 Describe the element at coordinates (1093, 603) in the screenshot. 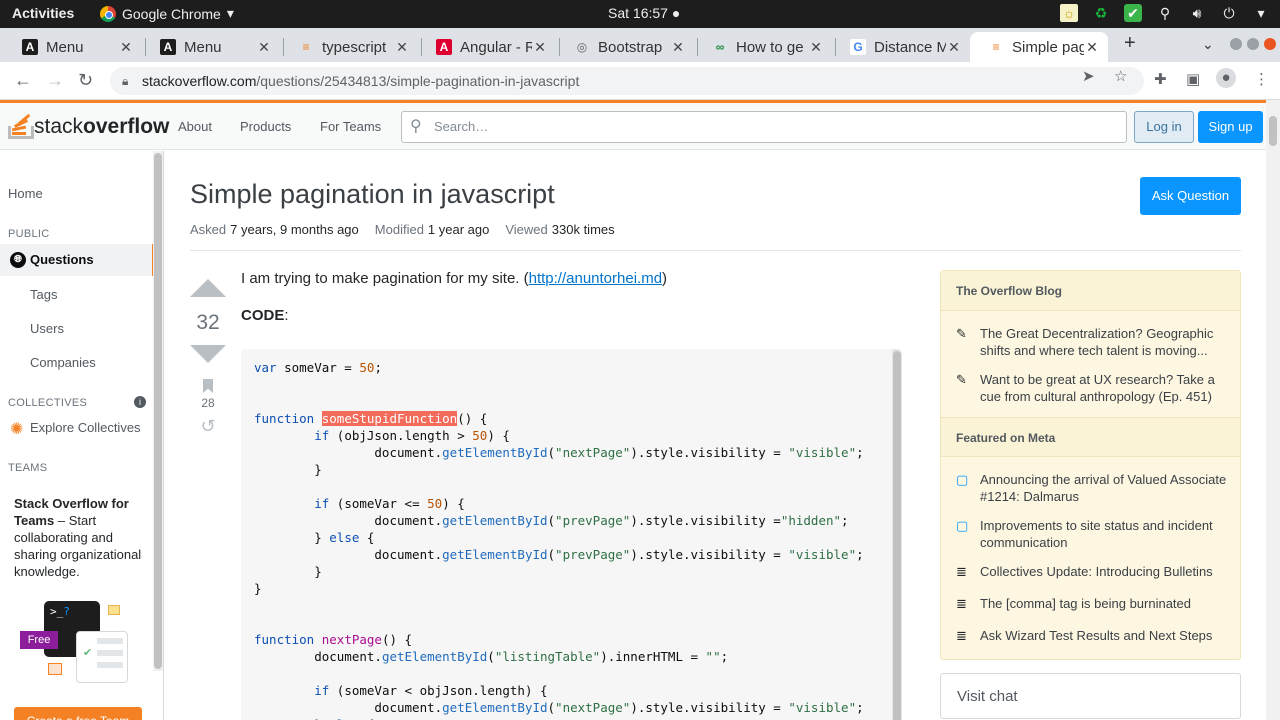

I see `meta-item: ≣ The [comma] tag is being burninated` at that location.